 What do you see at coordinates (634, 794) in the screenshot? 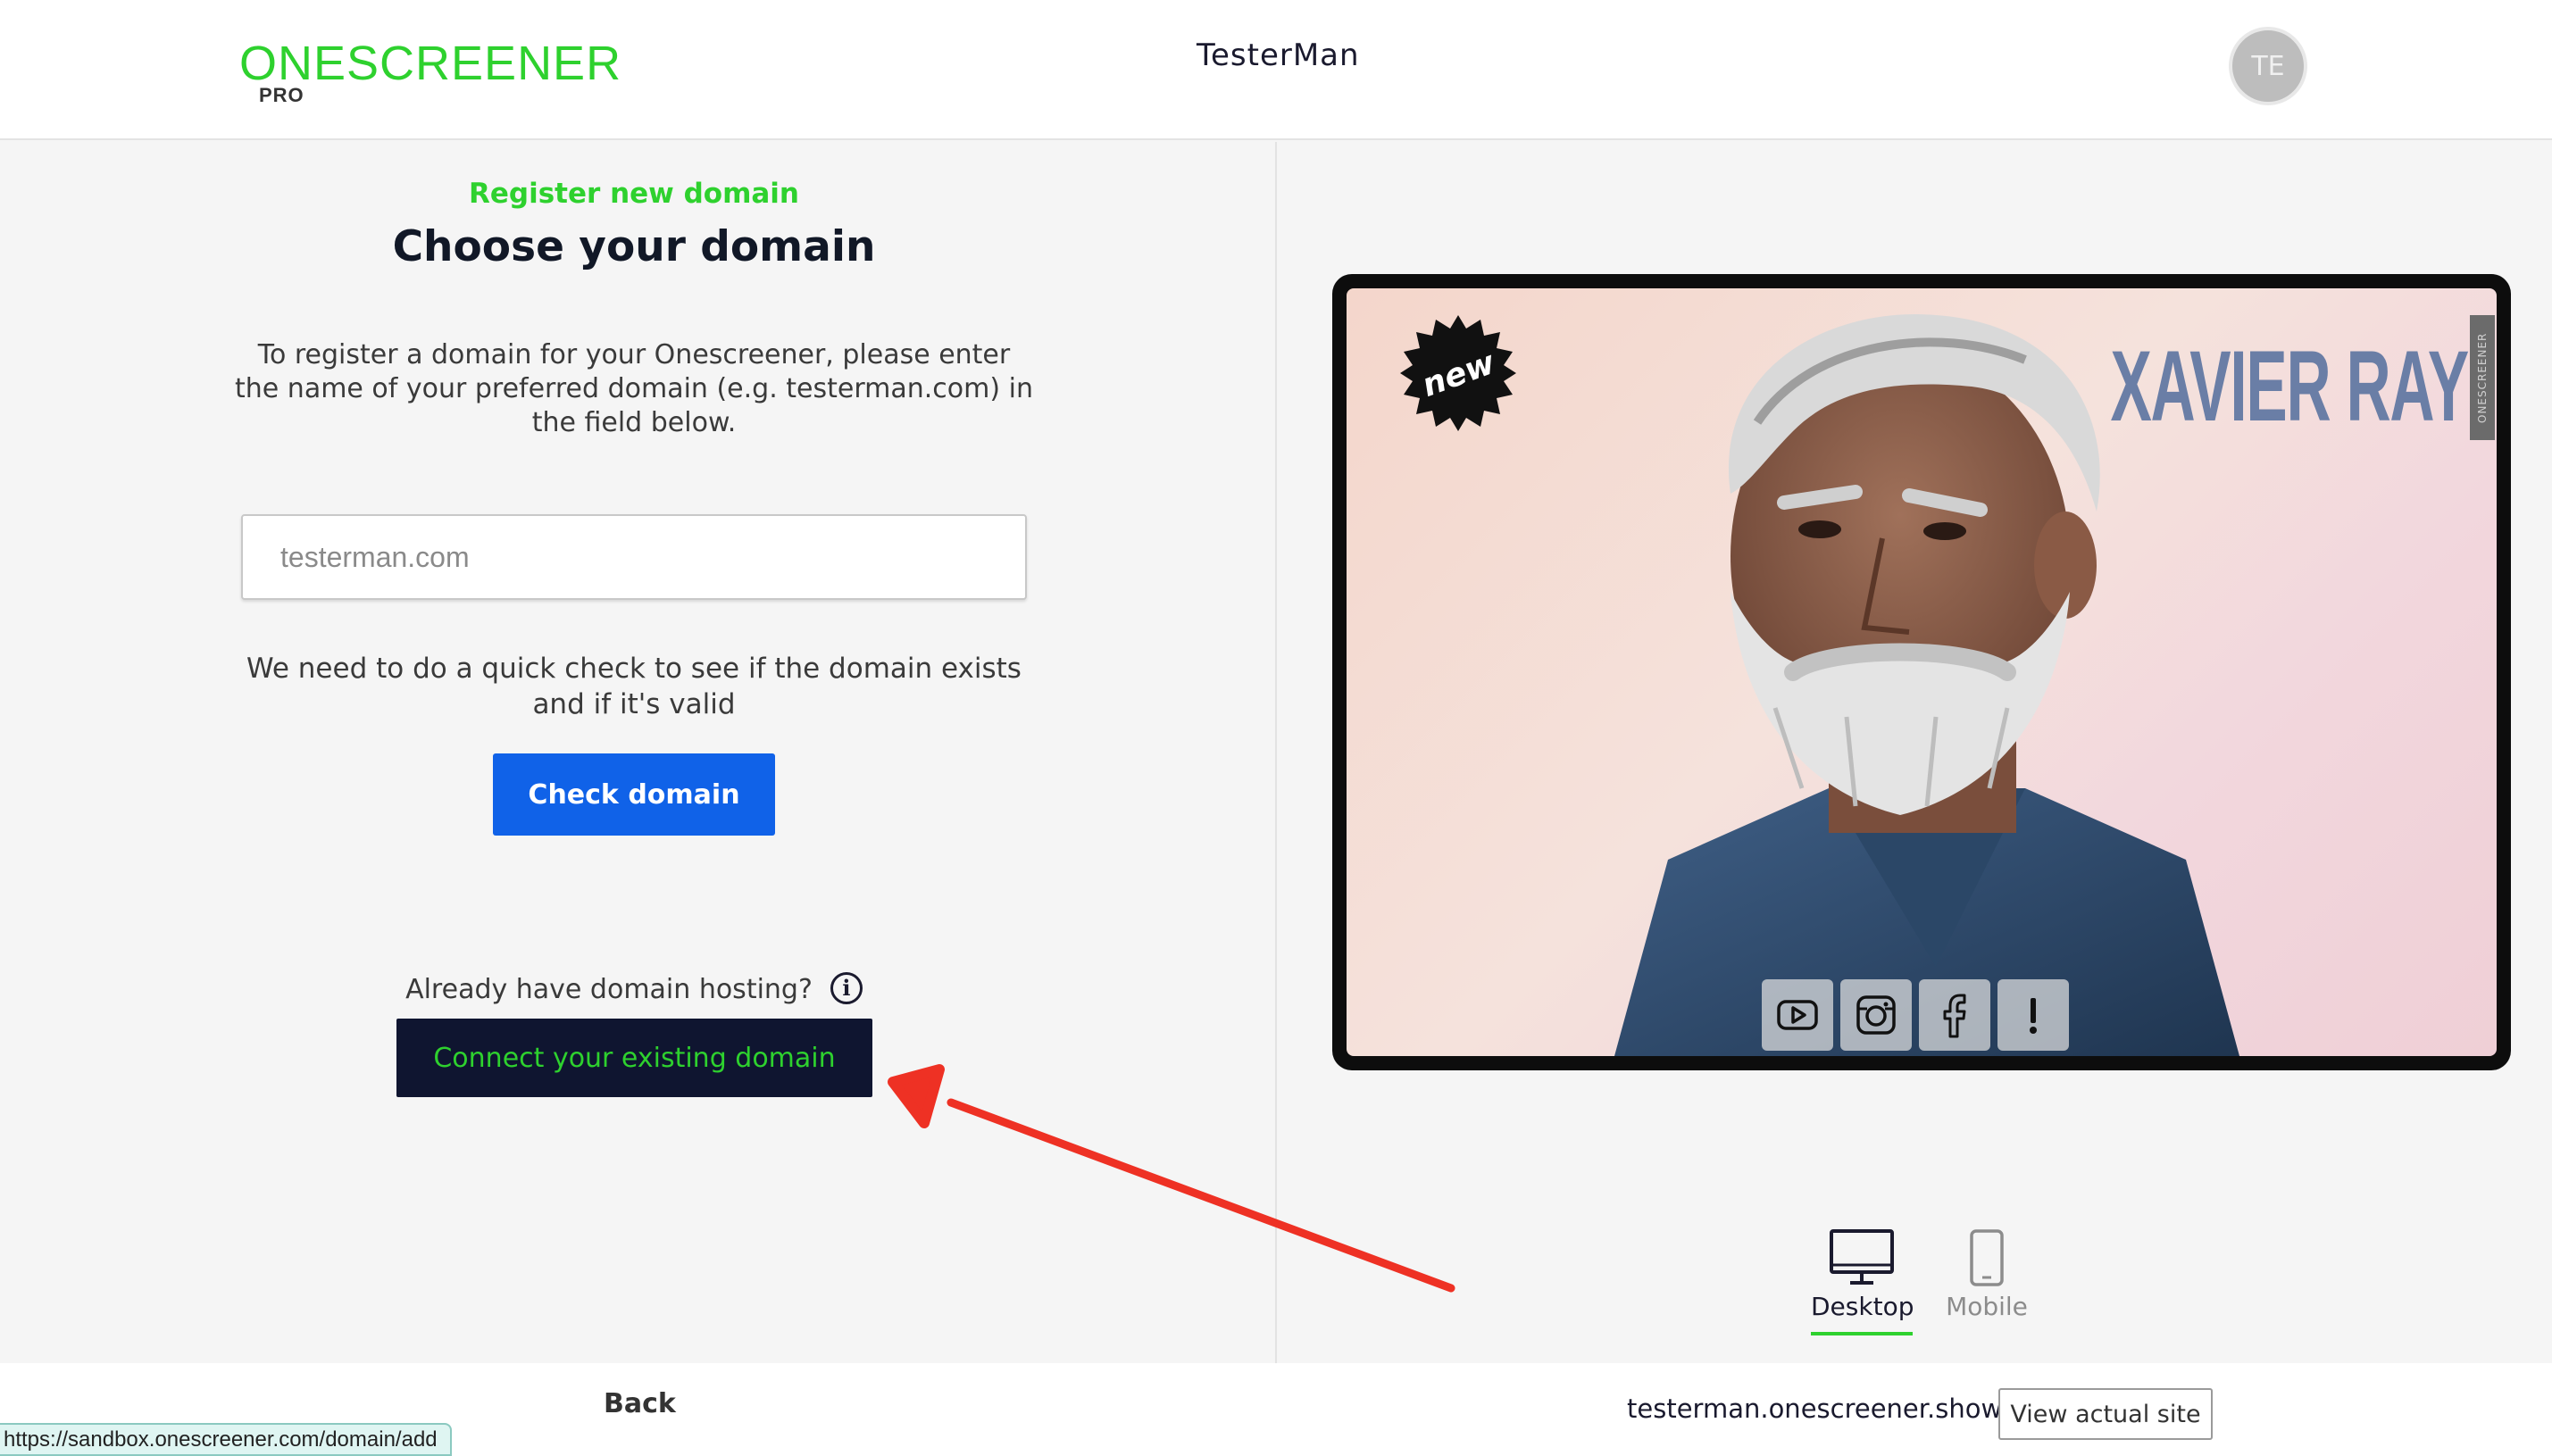
I see `check-domain-button: Check domain` at bounding box center [634, 794].